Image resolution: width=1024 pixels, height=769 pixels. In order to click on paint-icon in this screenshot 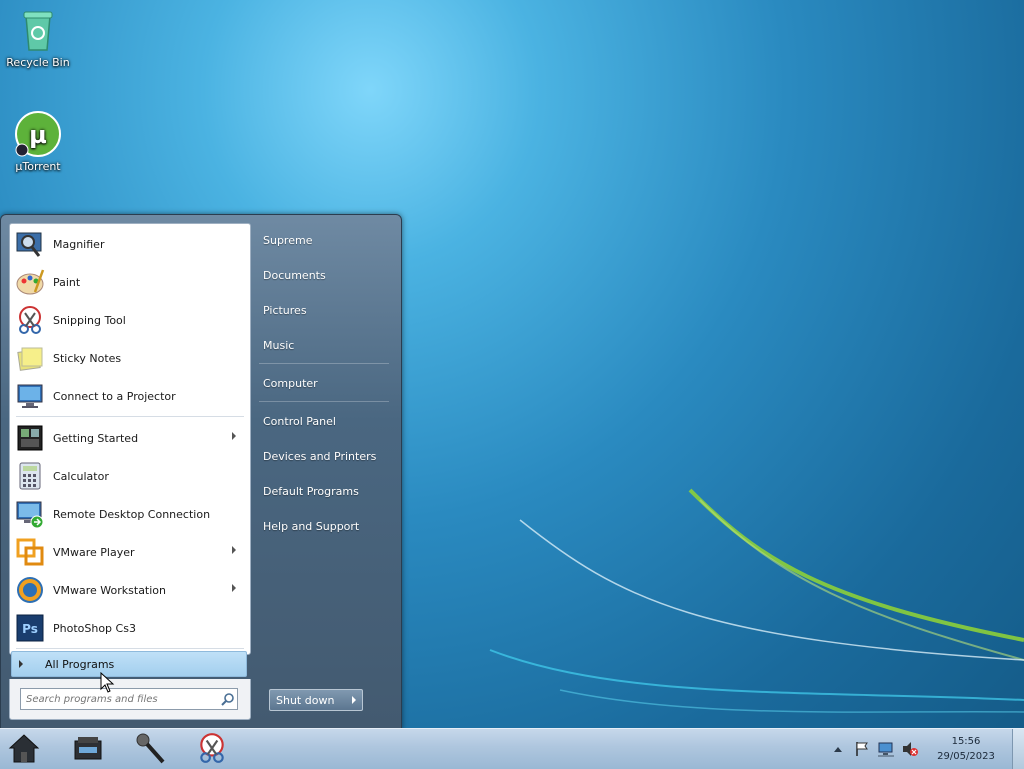, I will do `click(30, 282)`.